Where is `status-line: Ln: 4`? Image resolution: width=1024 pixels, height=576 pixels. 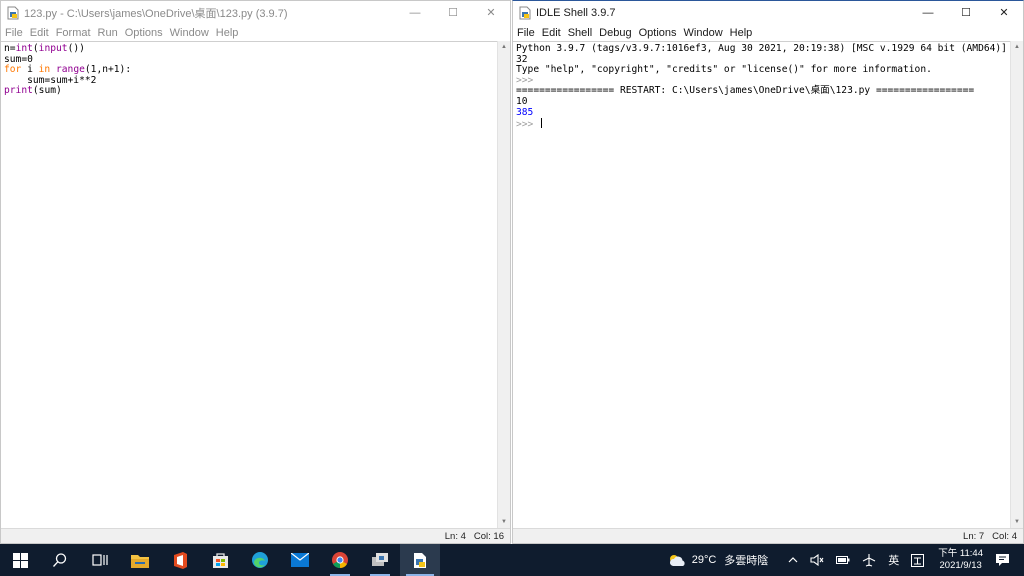
status-line: Ln: 4 is located at coordinates (455, 536).